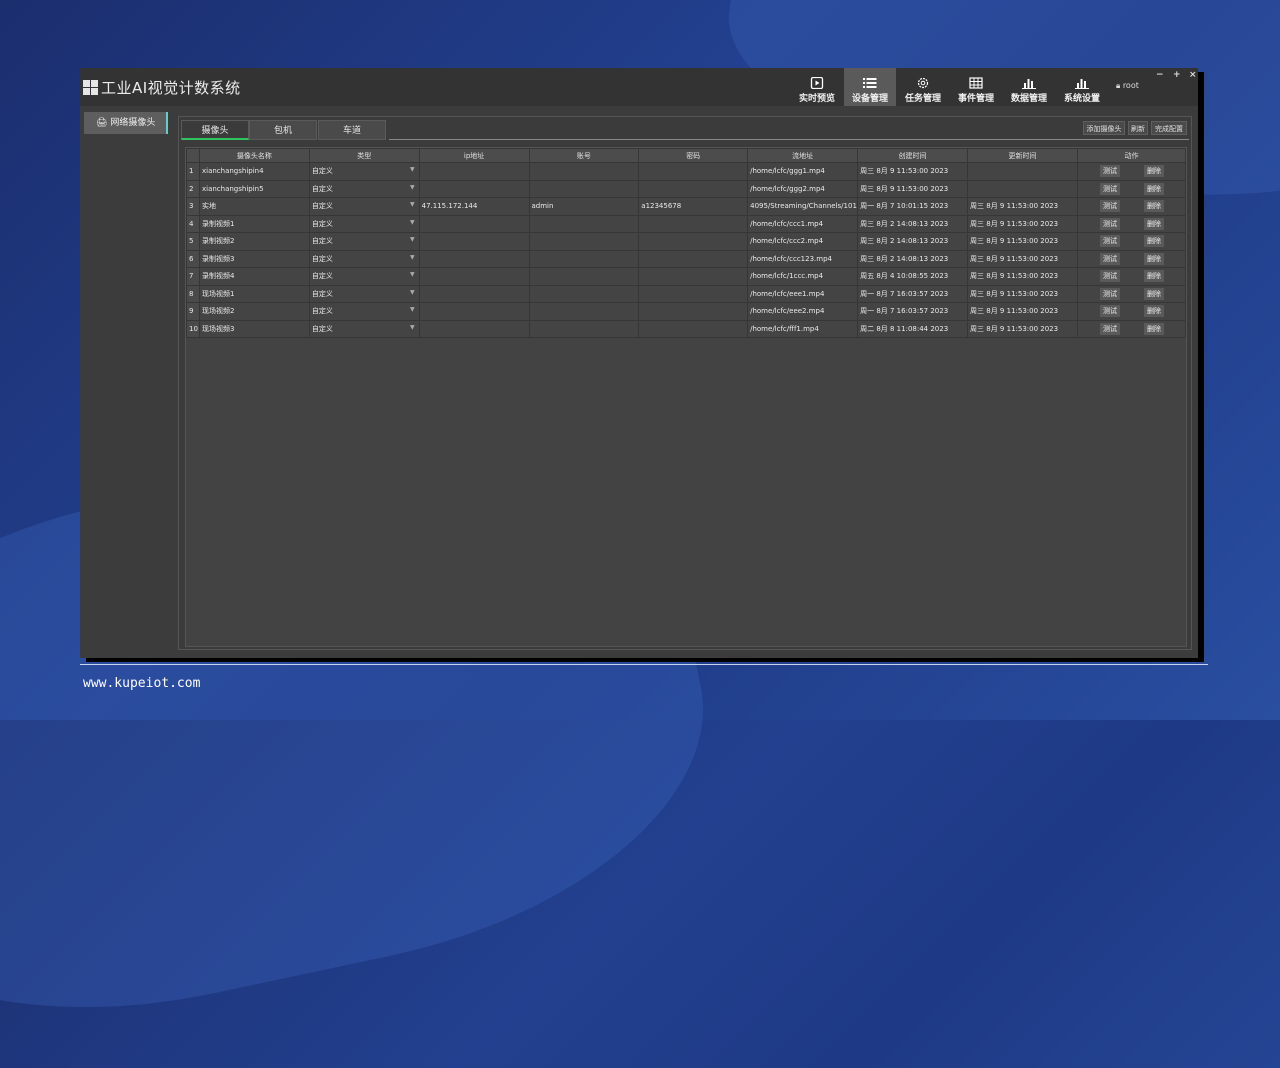 The height and width of the screenshot is (1068, 1280). Describe the element at coordinates (254, 311) in the screenshot. I see `cell-name: 现场视频2` at that location.